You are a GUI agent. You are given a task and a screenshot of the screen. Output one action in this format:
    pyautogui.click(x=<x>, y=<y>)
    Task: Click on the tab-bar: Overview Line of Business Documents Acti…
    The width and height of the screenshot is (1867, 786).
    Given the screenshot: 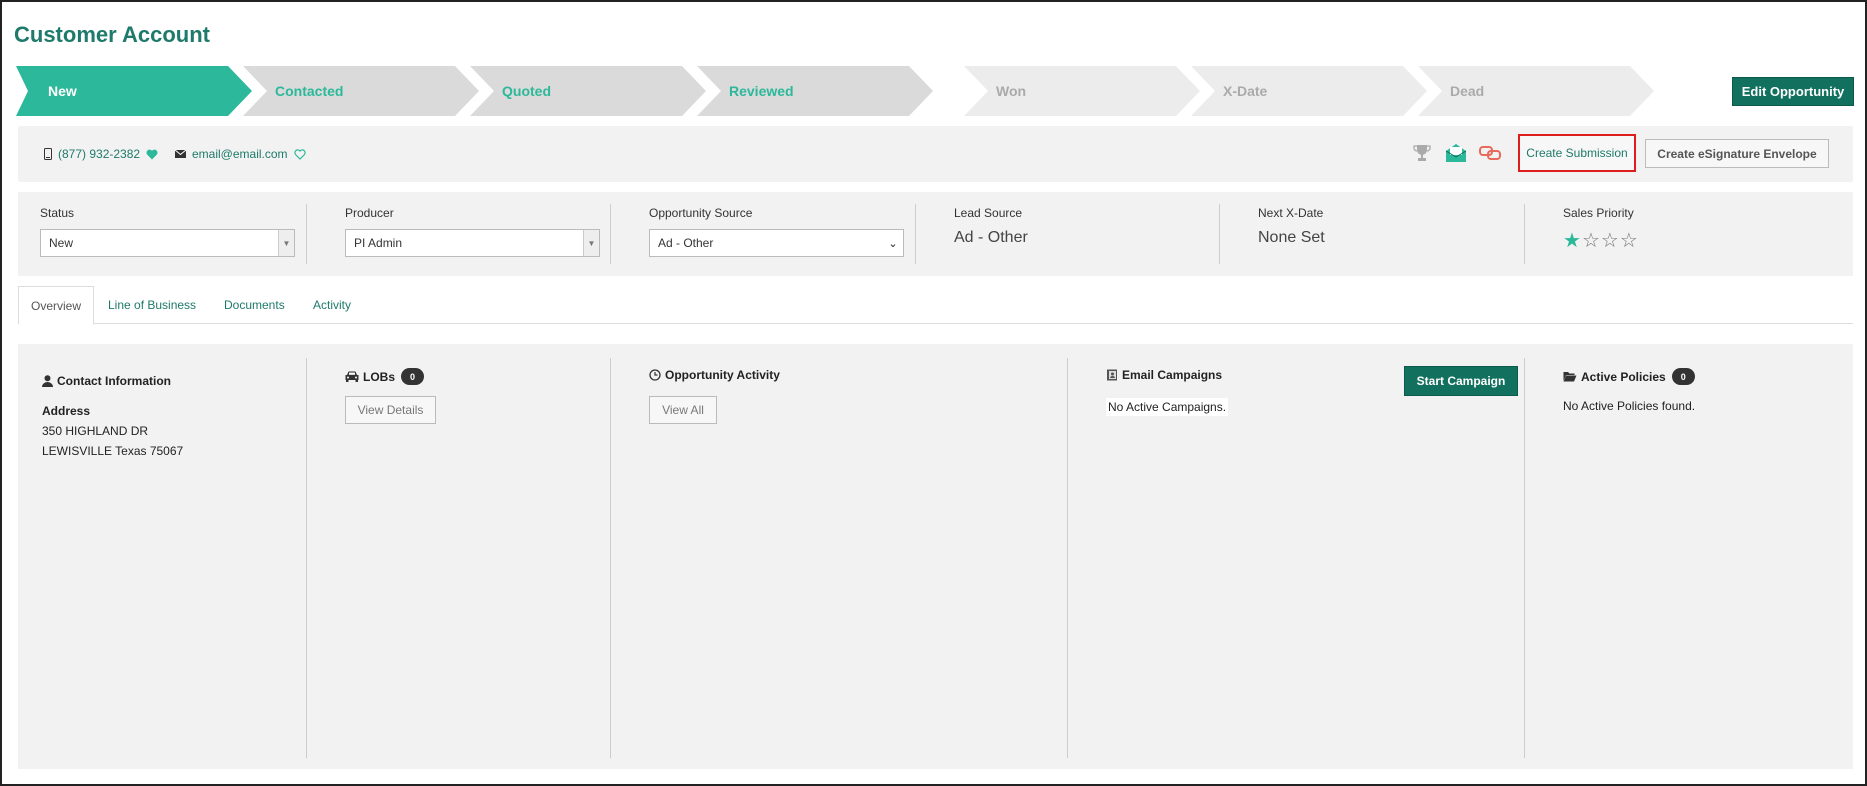 What is the action you would take?
    pyautogui.click(x=935, y=305)
    